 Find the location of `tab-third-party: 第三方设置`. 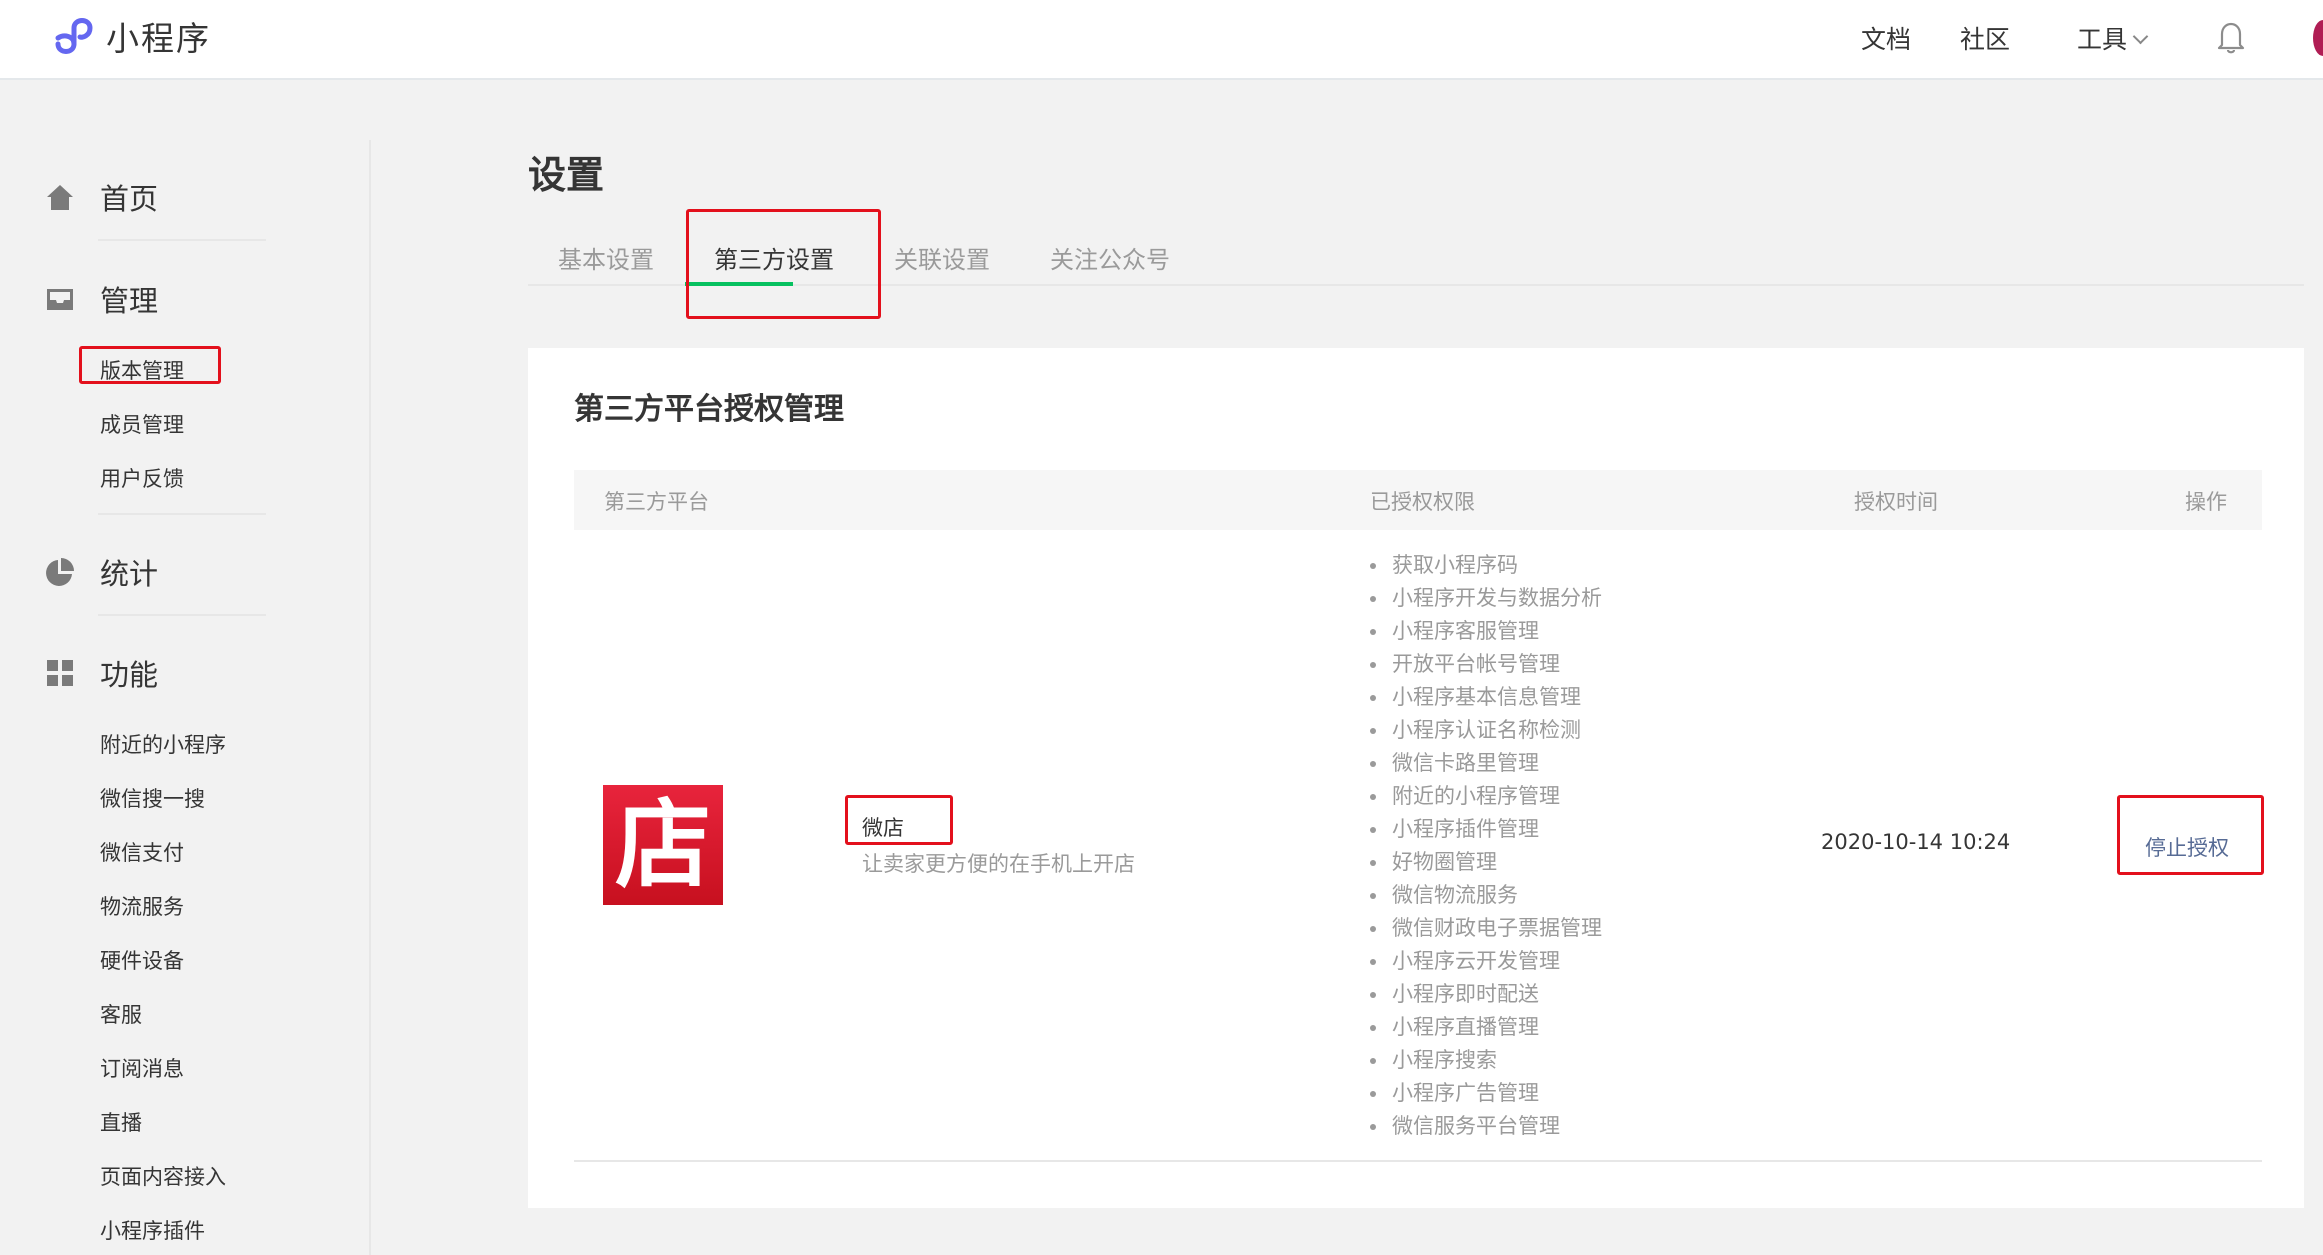

tab-third-party: 第三方设置 is located at coordinates (774, 257).